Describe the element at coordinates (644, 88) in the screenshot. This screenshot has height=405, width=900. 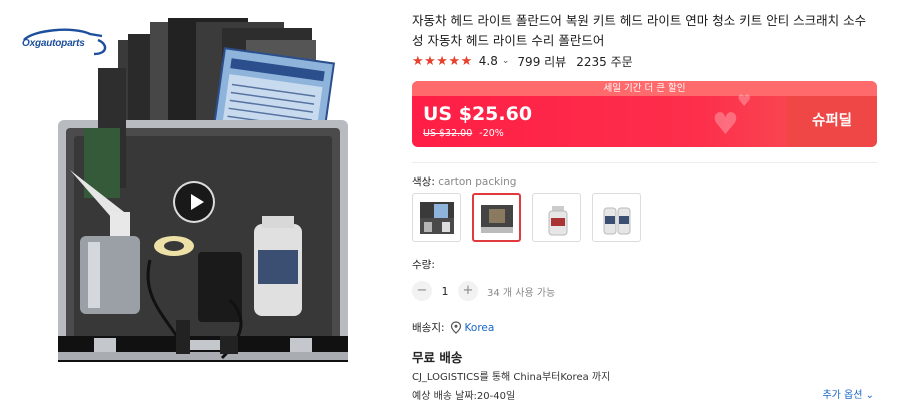
I see `sale-period-label: 세일 기간 더 큰 할인` at that location.